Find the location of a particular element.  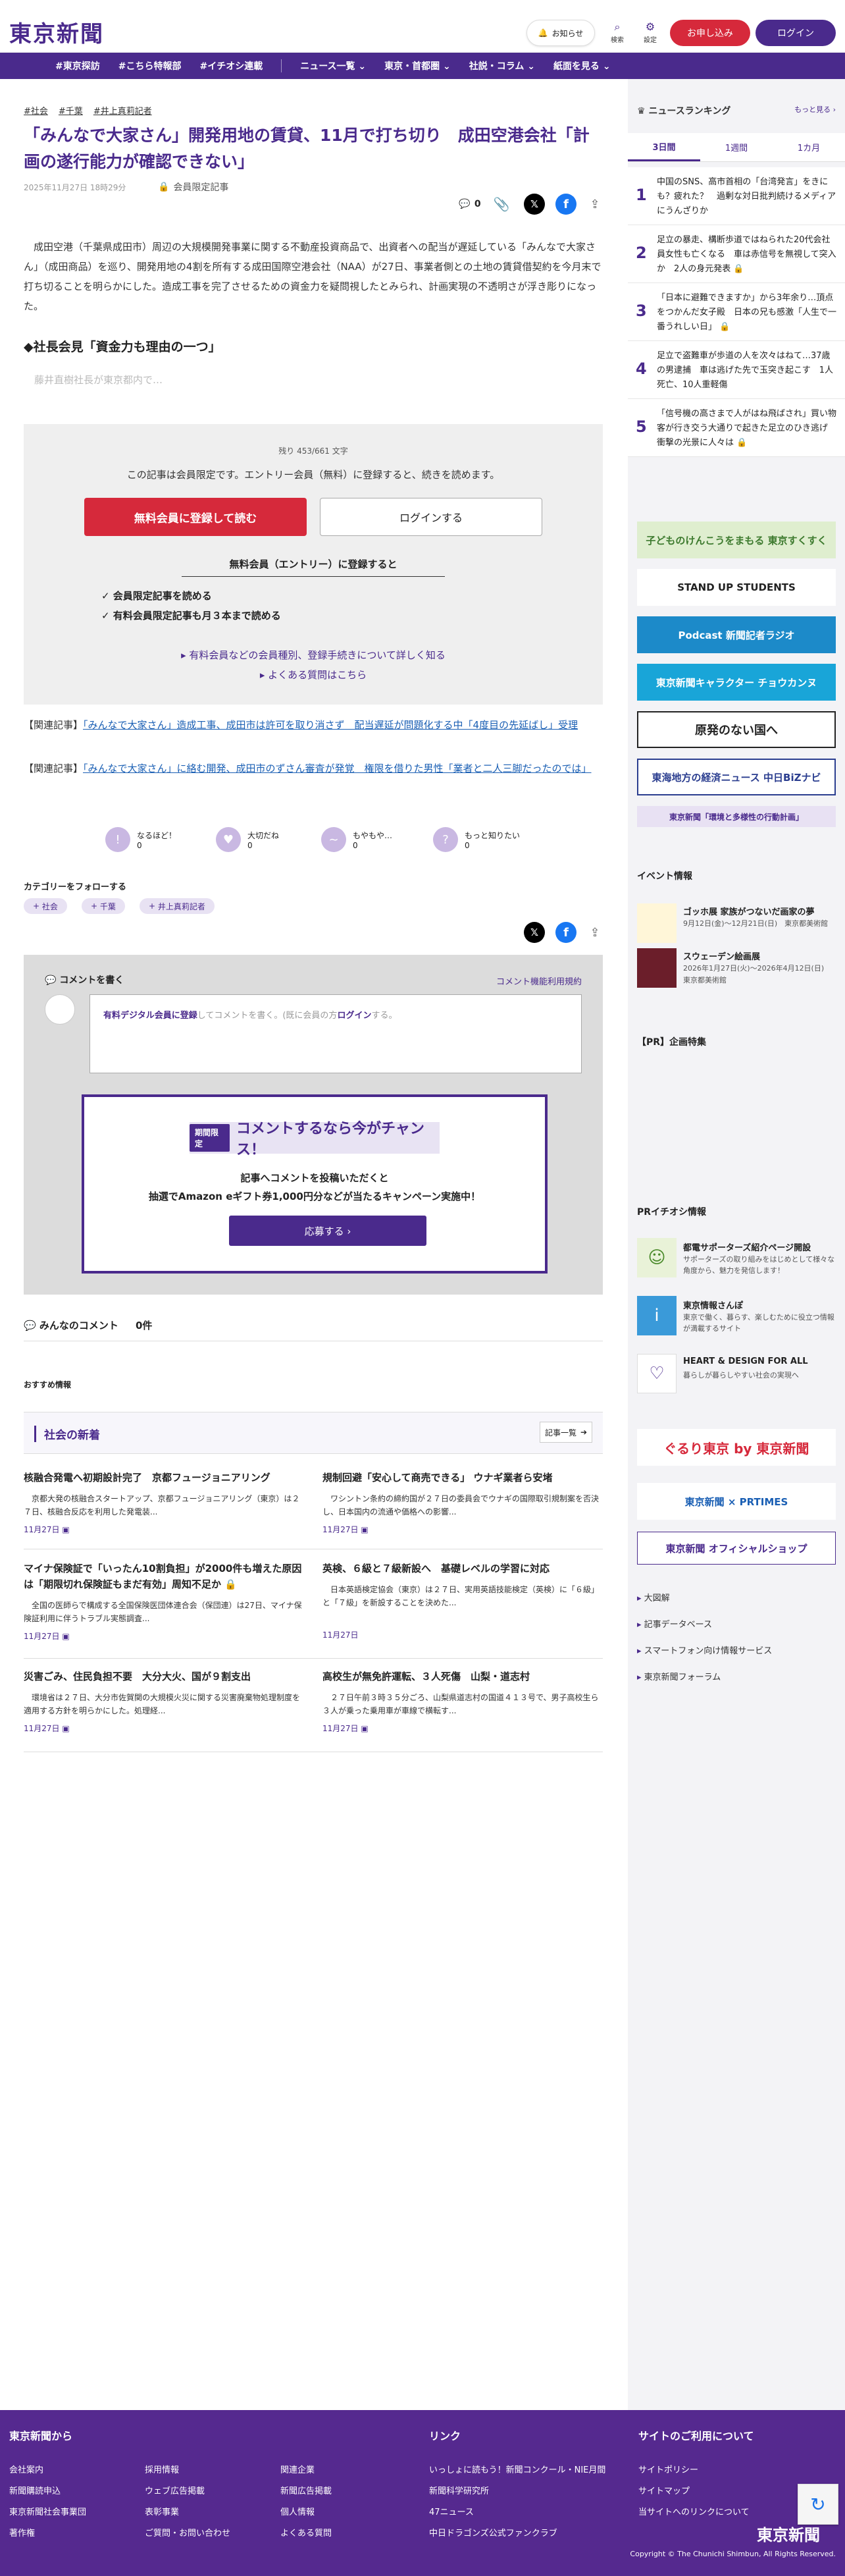

footer-link: 表彰事業 is located at coordinates (162, 2511).